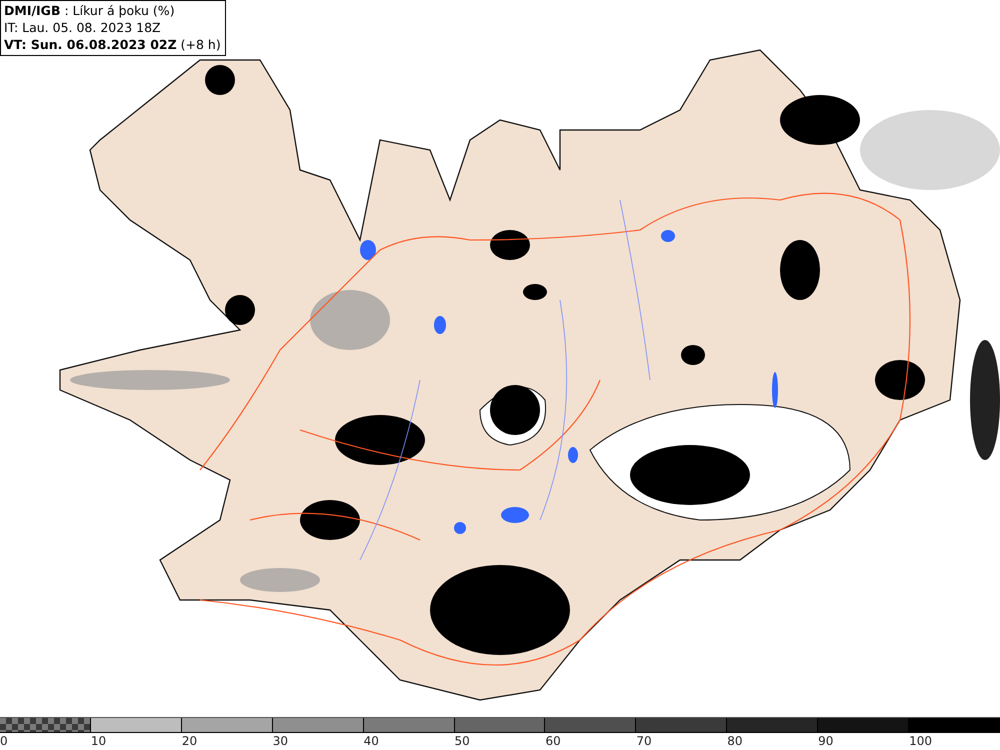  I want to click on legend-tick-label: 90, so click(826, 741).